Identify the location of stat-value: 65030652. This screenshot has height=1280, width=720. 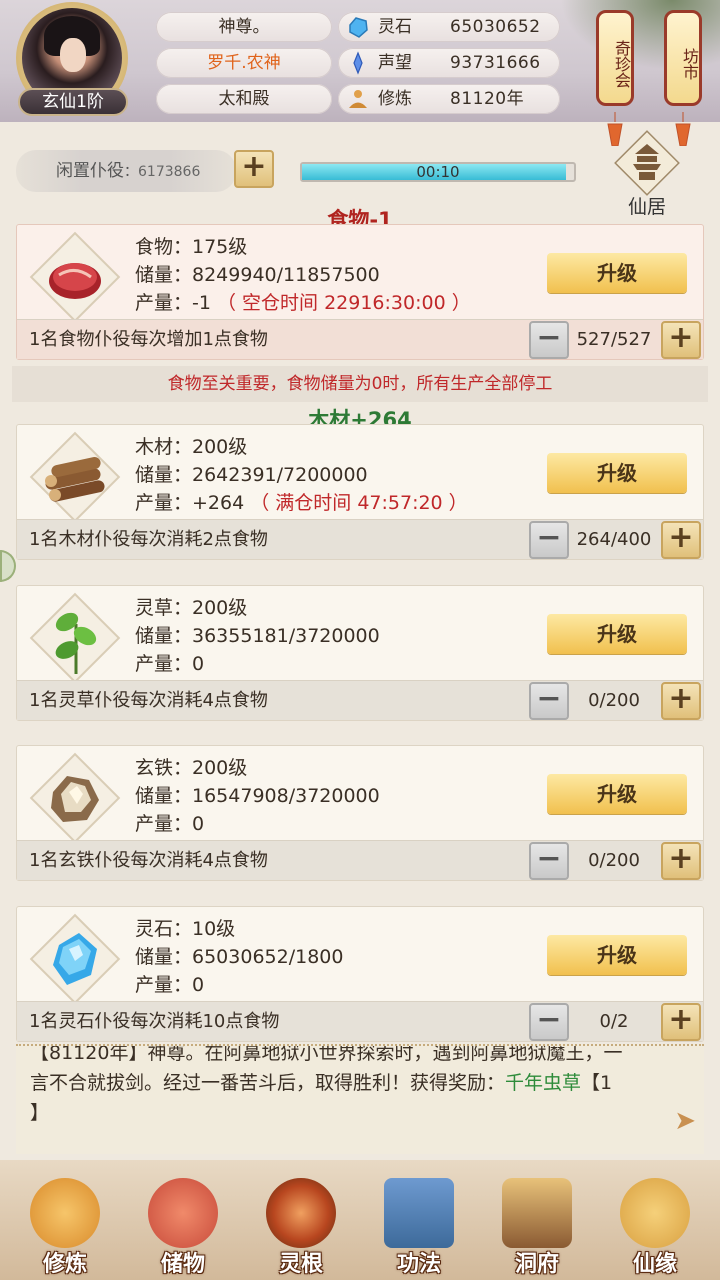
(495, 27).